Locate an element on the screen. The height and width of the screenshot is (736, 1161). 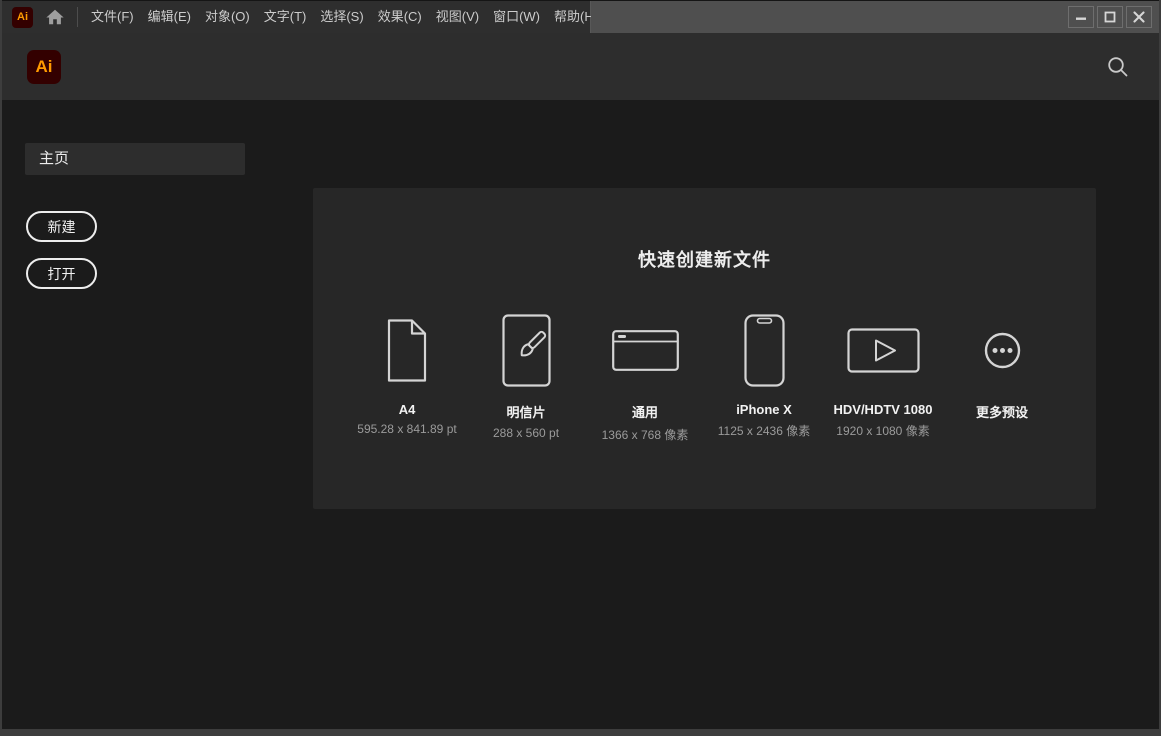
menu-type: 文字(T) is located at coordinates (285, 17).